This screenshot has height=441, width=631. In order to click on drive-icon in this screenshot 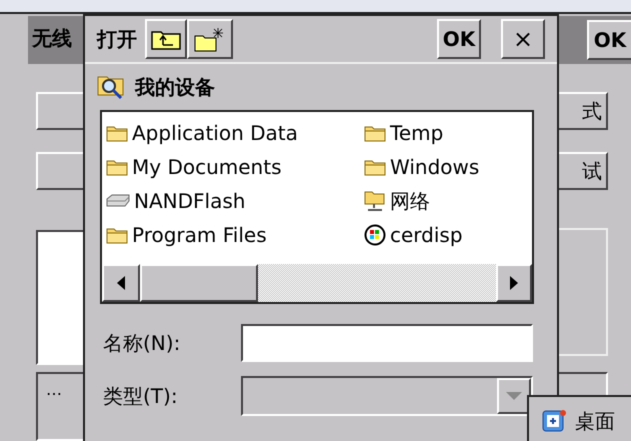, I will do `click(118, 201)`.